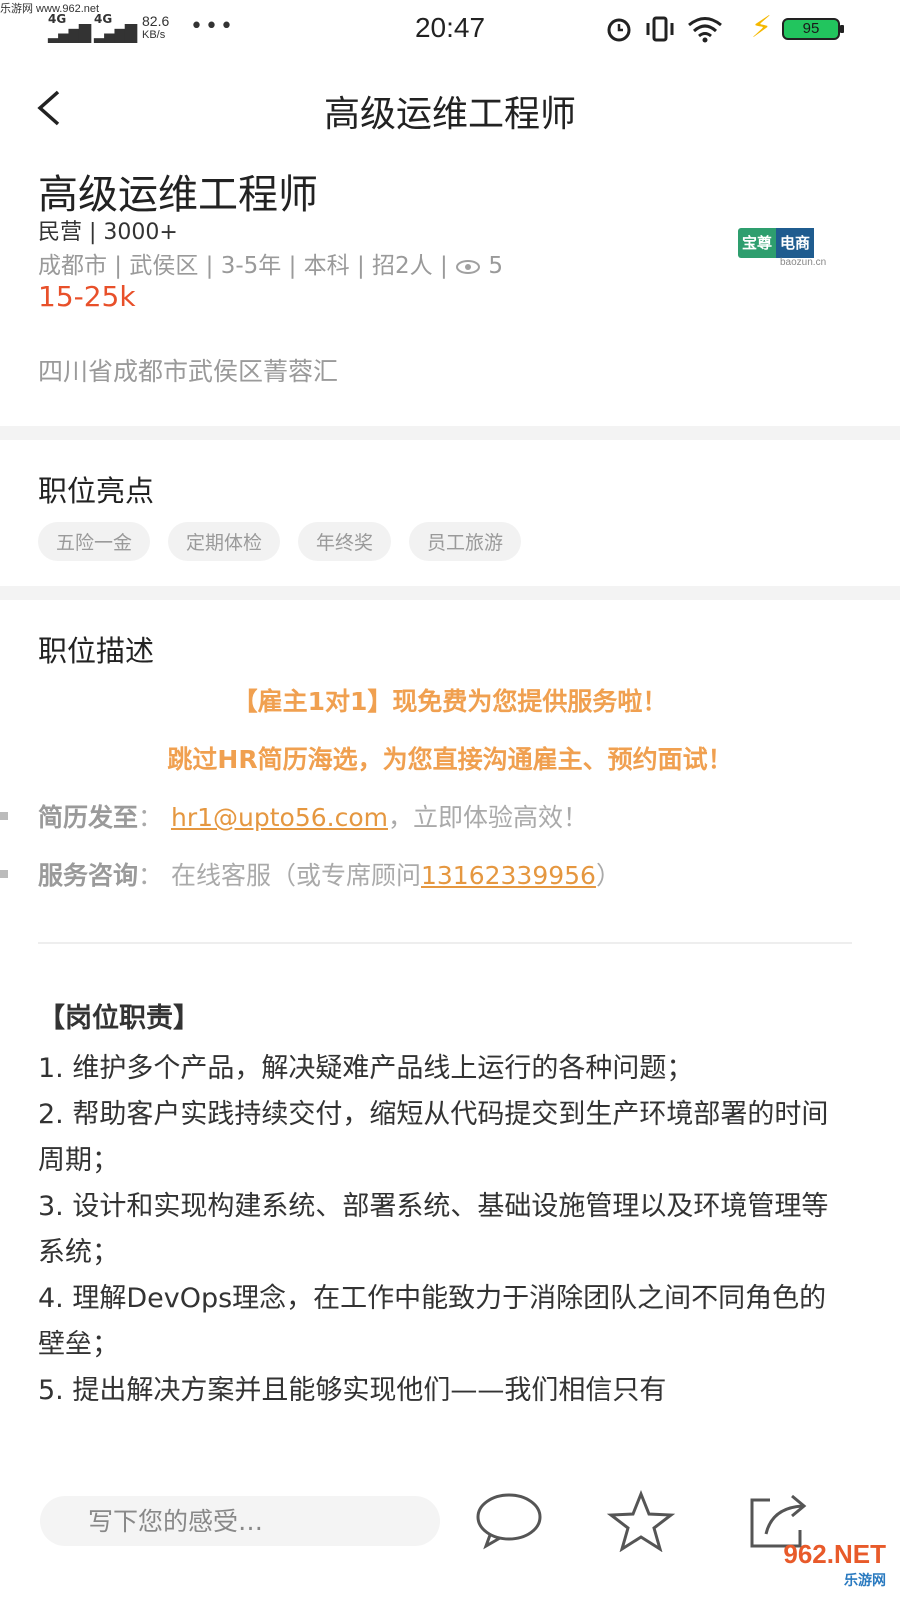 This screenshot has width=900, height=1600. Describe the element at coordinates (619, 30) in the screenshot. I see `alarm-icon` at that location.